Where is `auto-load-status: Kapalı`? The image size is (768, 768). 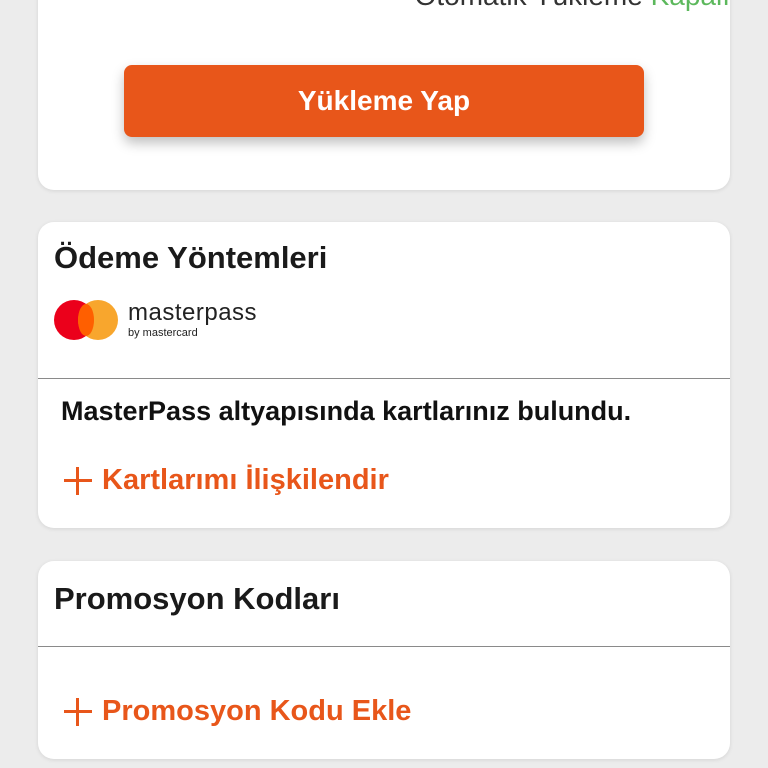 auto-load-status: Kapalı is located at coordinates (690, 5).